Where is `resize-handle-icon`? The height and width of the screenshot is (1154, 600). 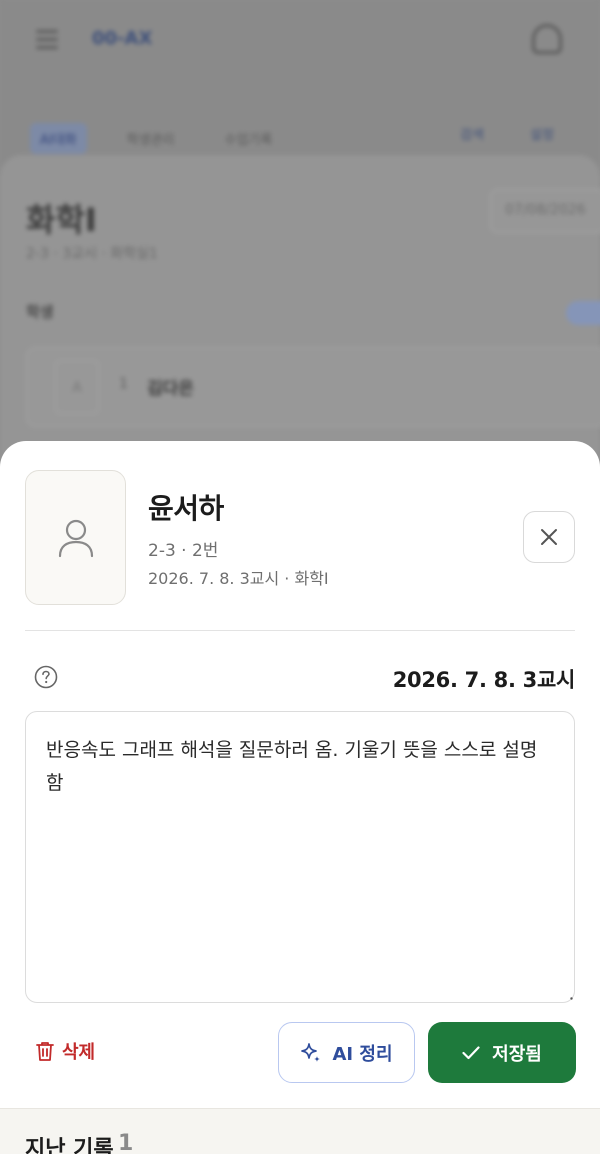
resize-handle-icon is located at coordinates (570, 997).